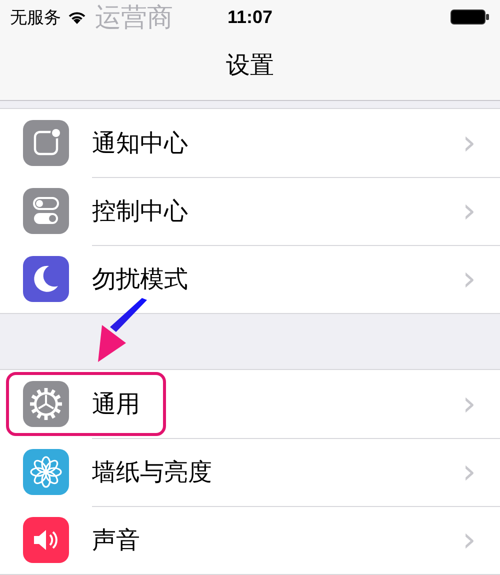 Image resolution: width=500 pixels, height=575 pixels. What do you see at coordinates (250, 540) in the screenshot?
I see `settings-row: 声音 ›` at bounding box center [250, 540].